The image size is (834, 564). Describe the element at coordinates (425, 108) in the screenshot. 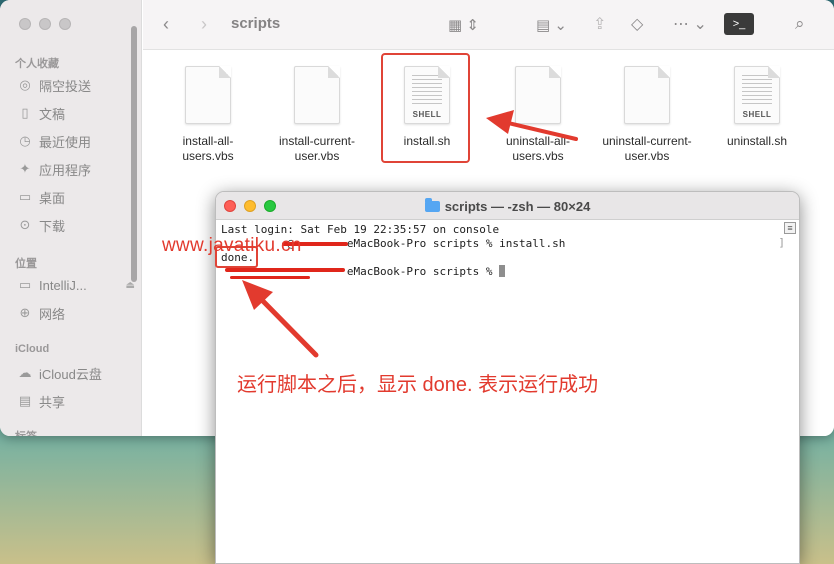

I see `highlight-box` at that location.